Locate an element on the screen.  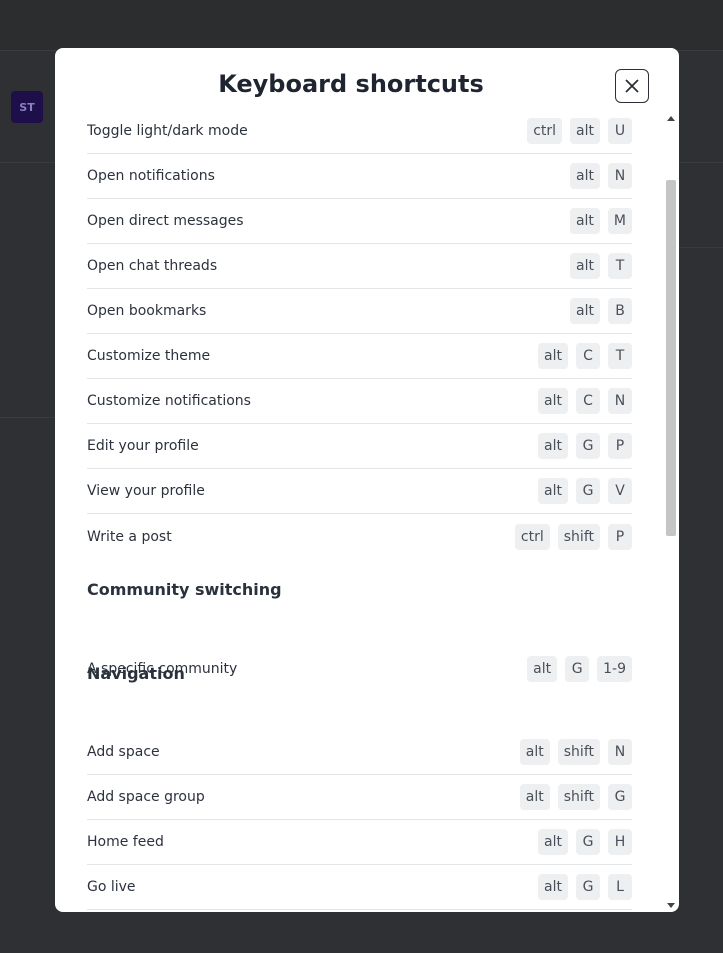
shortcut-keys: alt G H is located at coordinates (585, 842).